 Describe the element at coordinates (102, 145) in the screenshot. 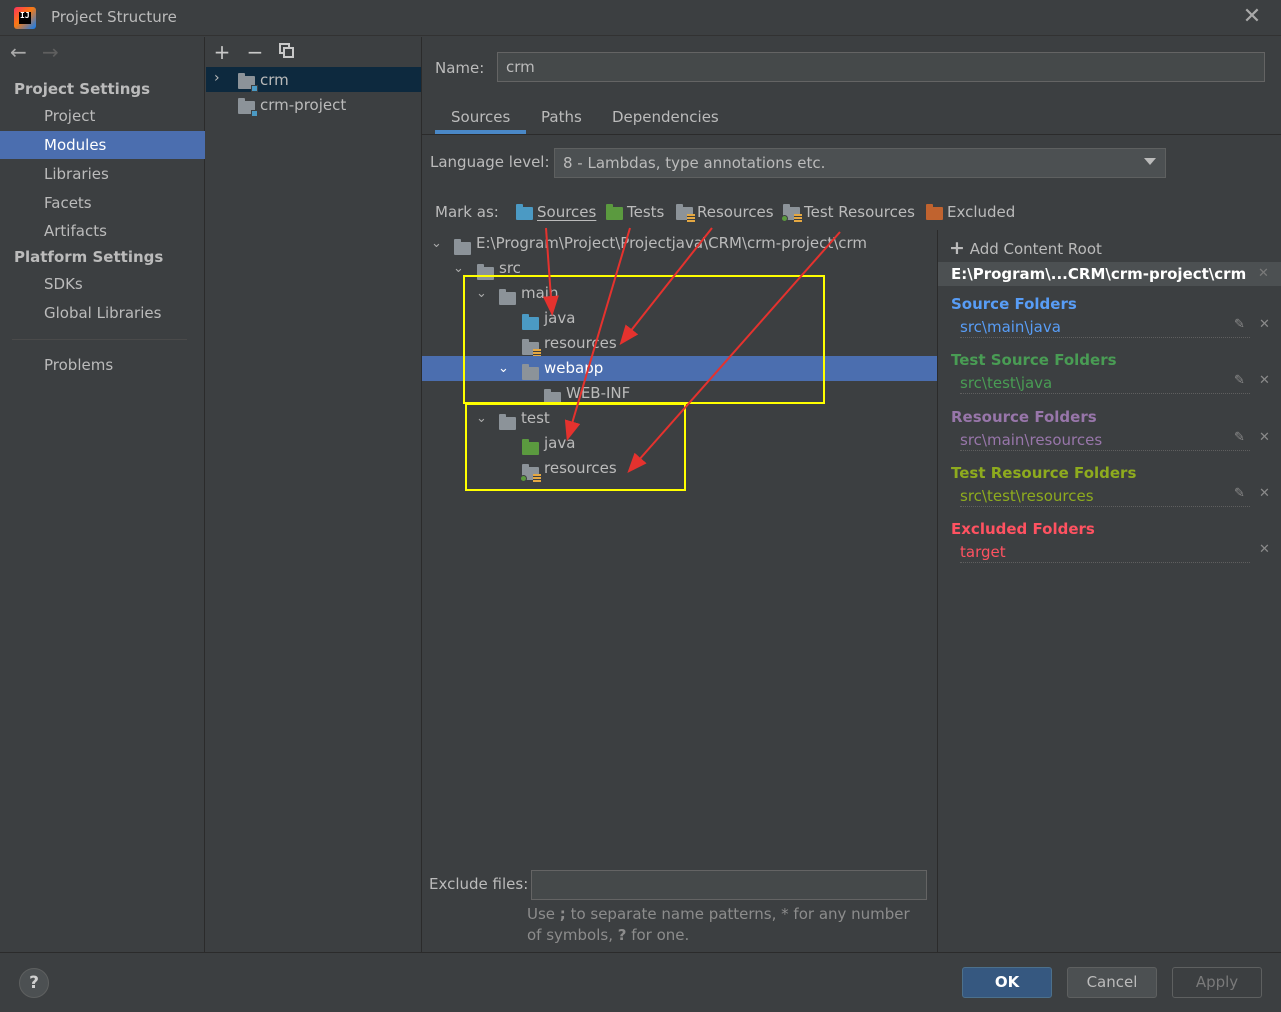

I see `nav-item-modules: Modules` at that location.